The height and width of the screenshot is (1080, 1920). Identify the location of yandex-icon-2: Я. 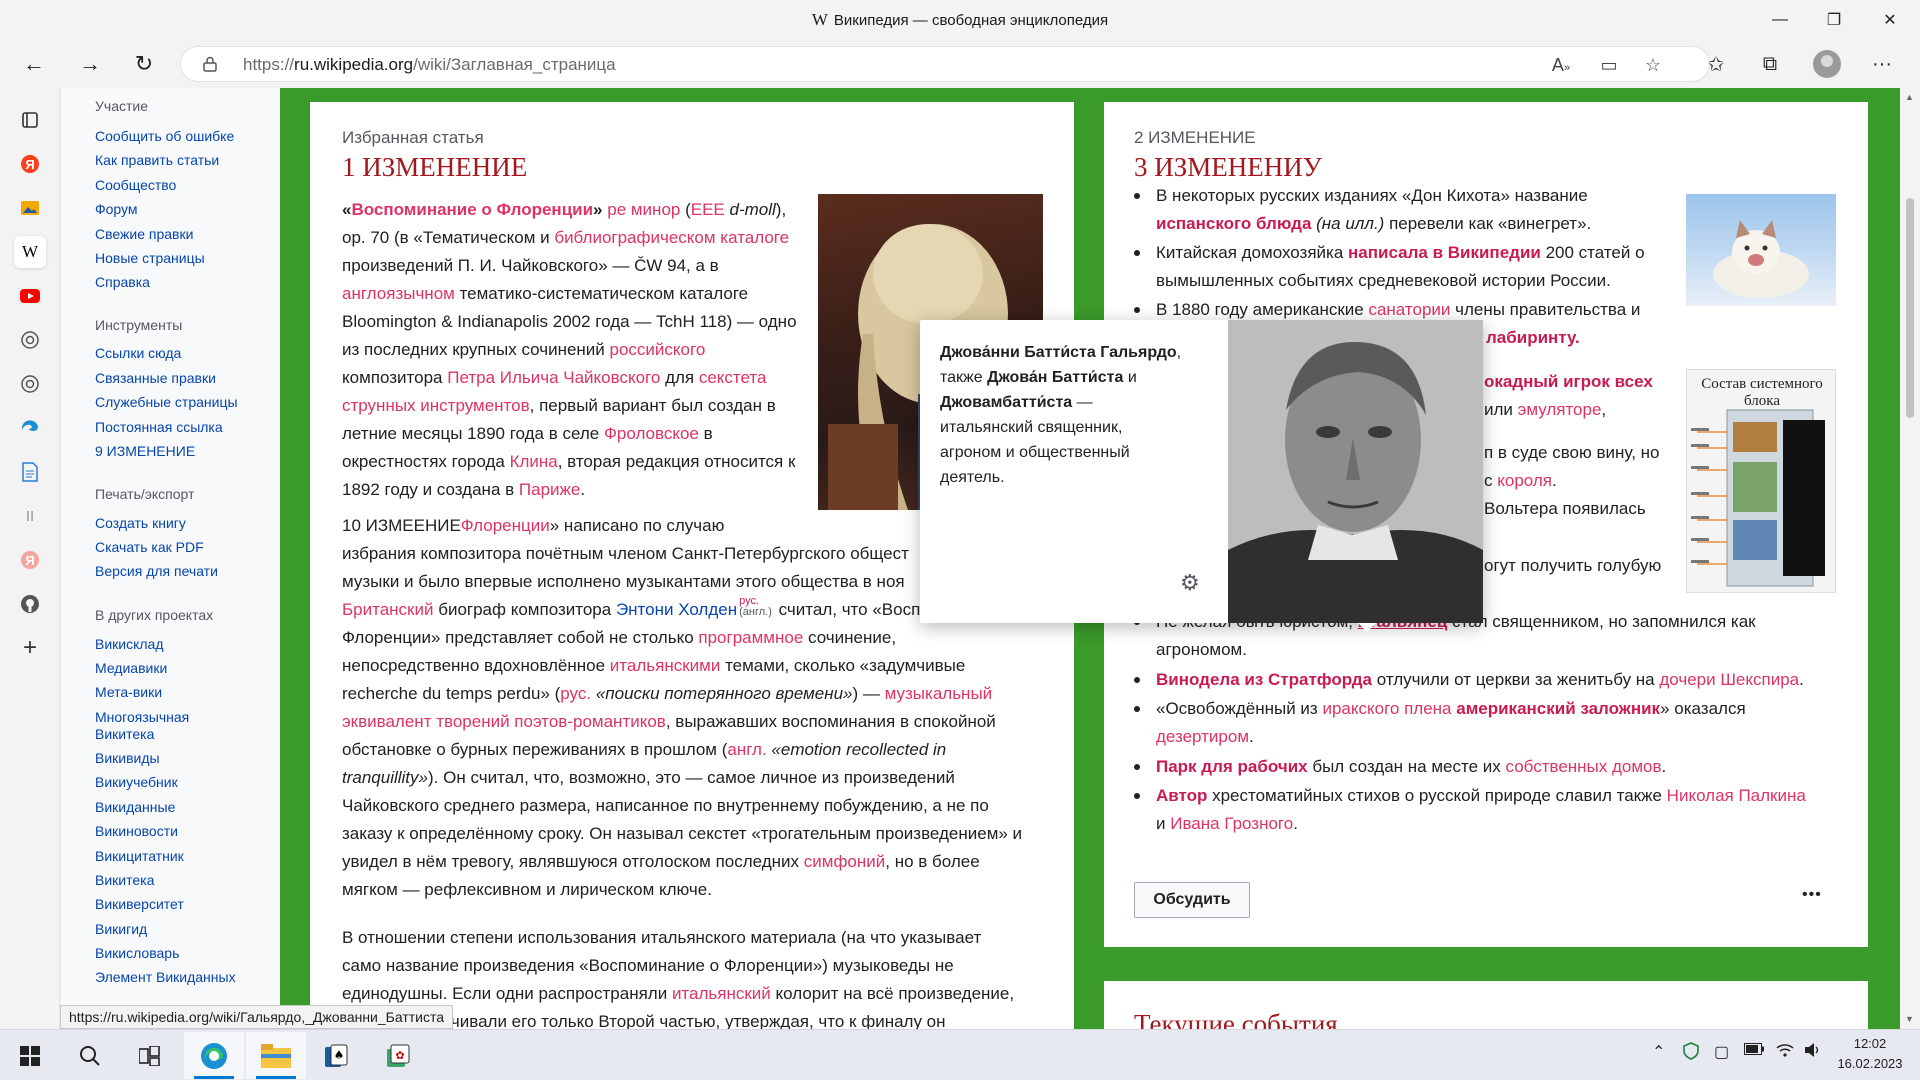
(30, 560).